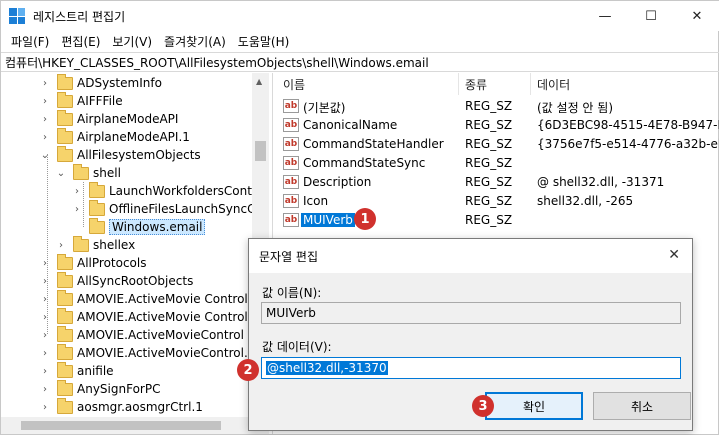 The image size is (719, 435). Describe the element at coordinates (114, 136) in the screenshot. I see `tree-item: › AirplaneModeAPI.1` at that location.